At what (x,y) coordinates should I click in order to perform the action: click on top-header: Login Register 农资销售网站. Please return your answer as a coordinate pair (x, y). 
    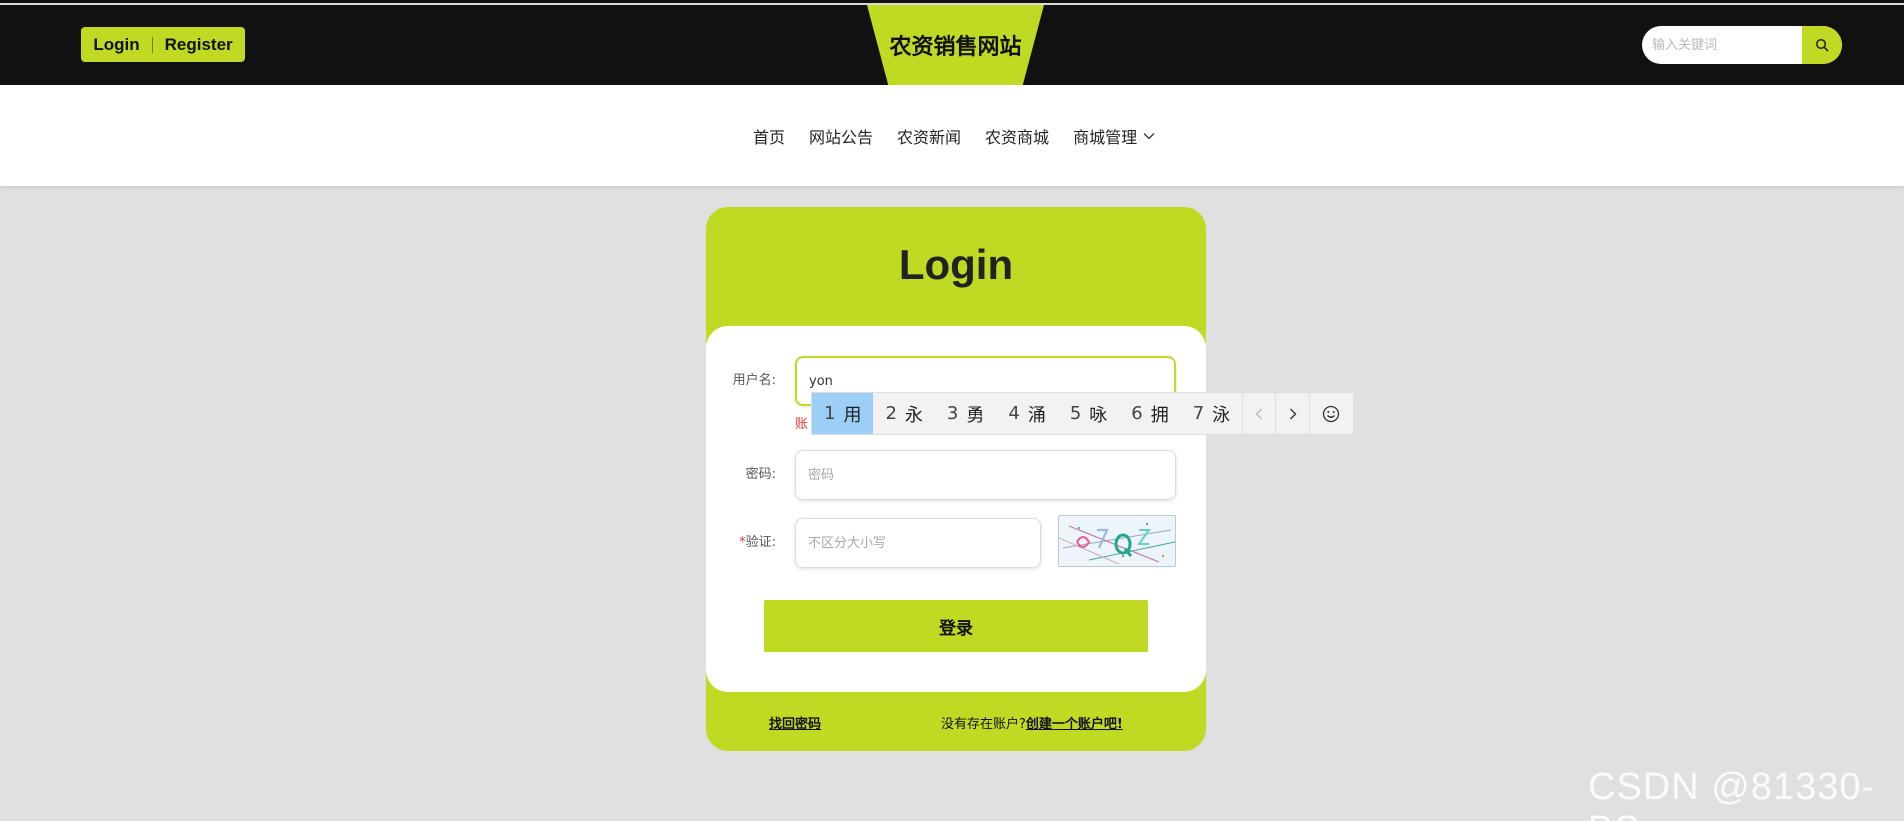
    Looking at the image, I should click on (952, 42).